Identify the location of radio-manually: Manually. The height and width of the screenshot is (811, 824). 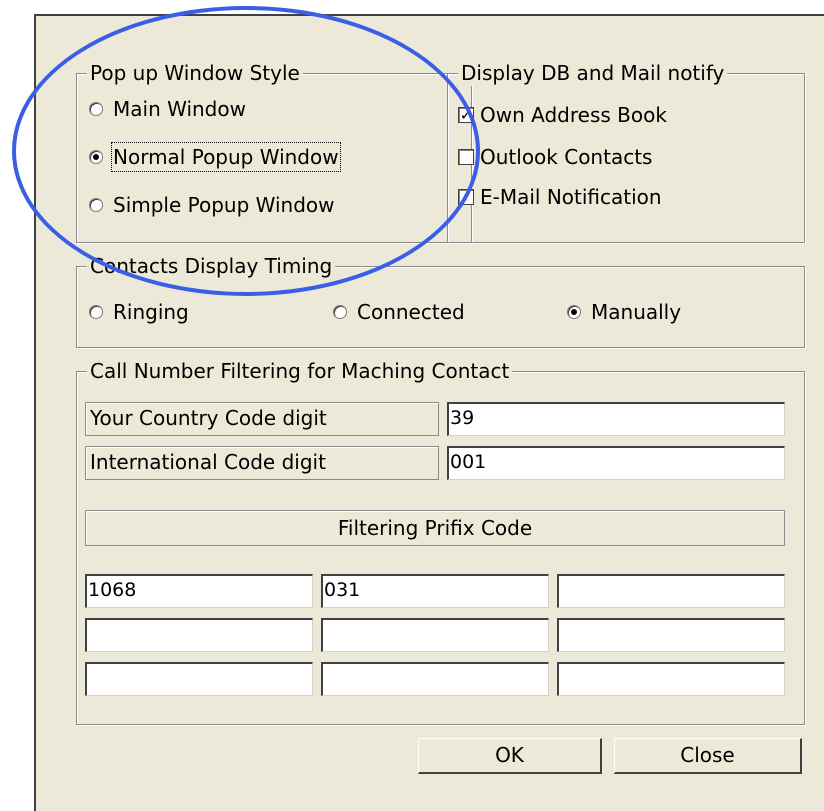
(624, 312).